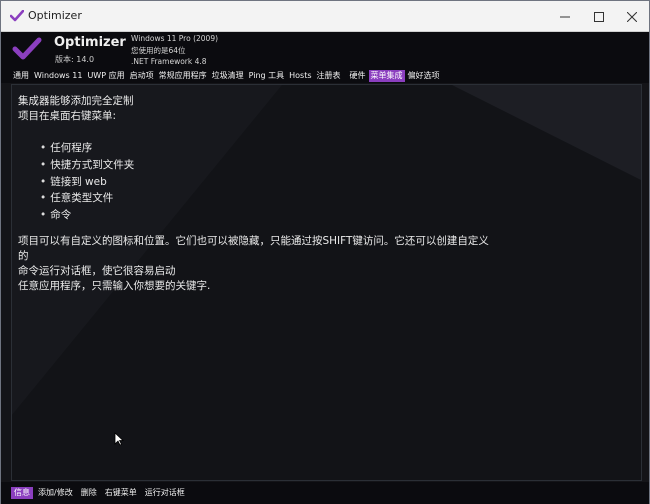 The height and width of the screenshot is (504, 650). I want to click on tab-info: 信息, so click(22, 493).